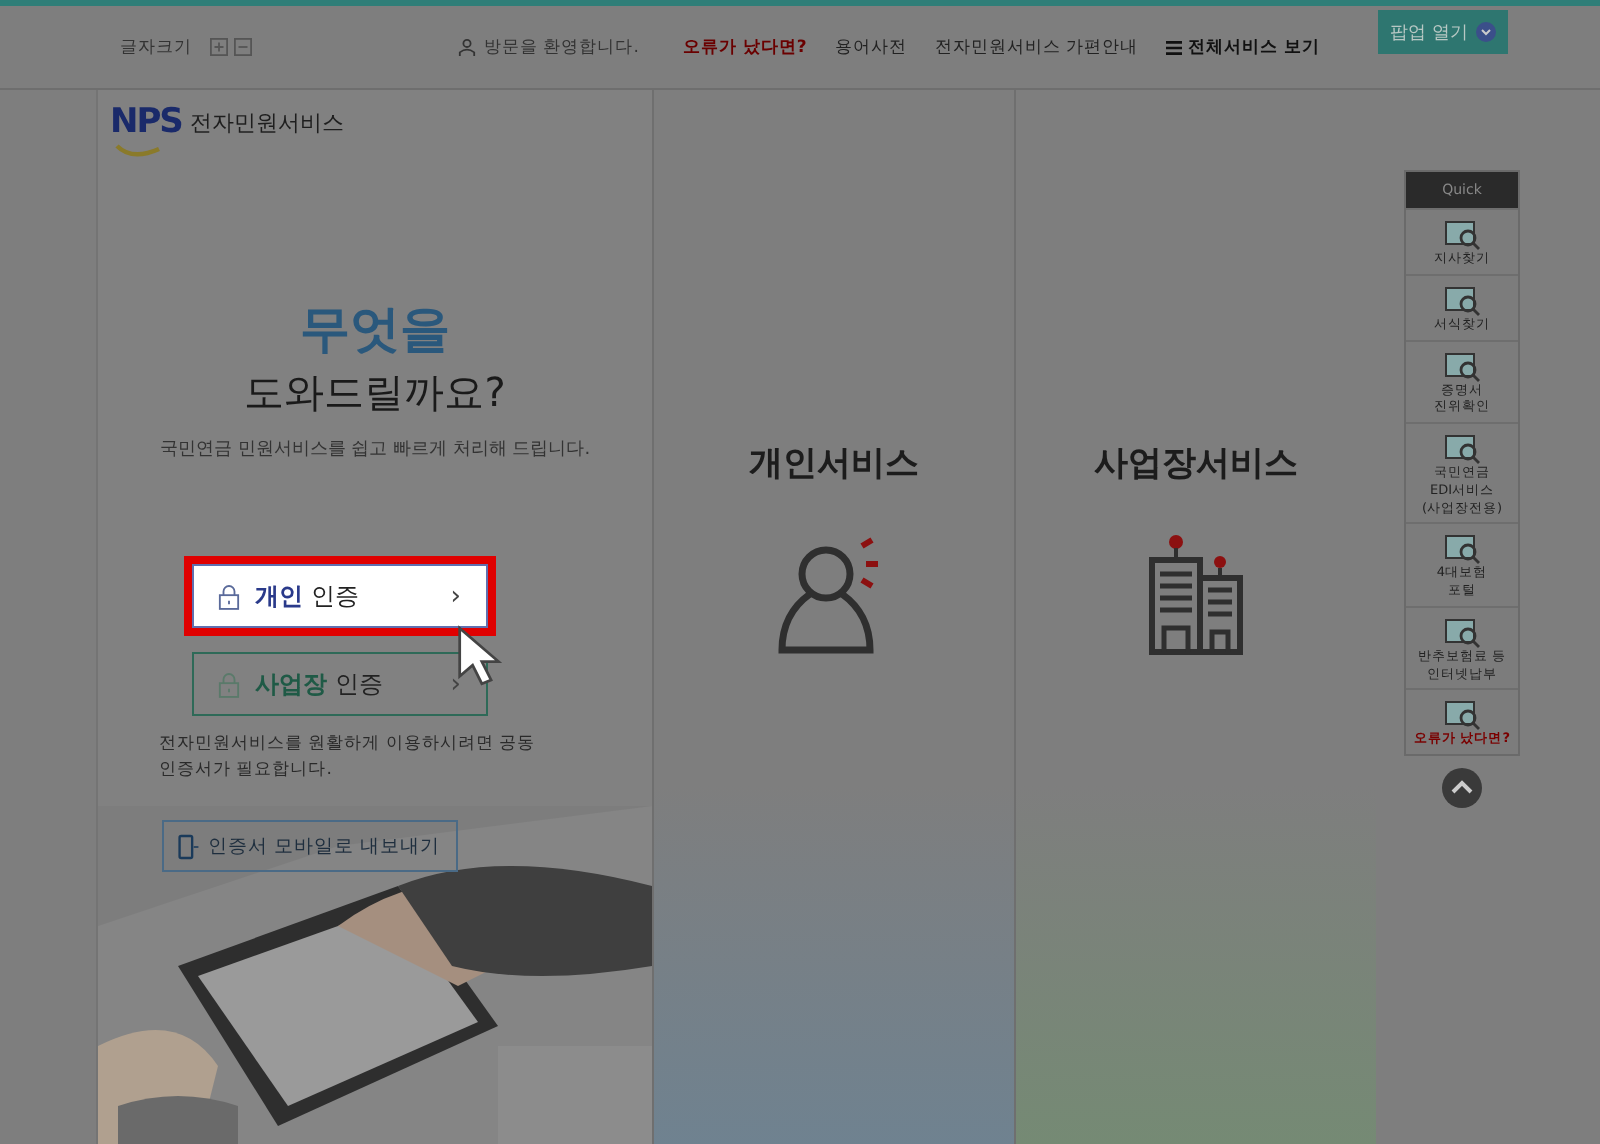 This screenshot has height=1144, width=1600. I want to click on top-link: 전자민원서비스 가편안내, so click(1036, 47).